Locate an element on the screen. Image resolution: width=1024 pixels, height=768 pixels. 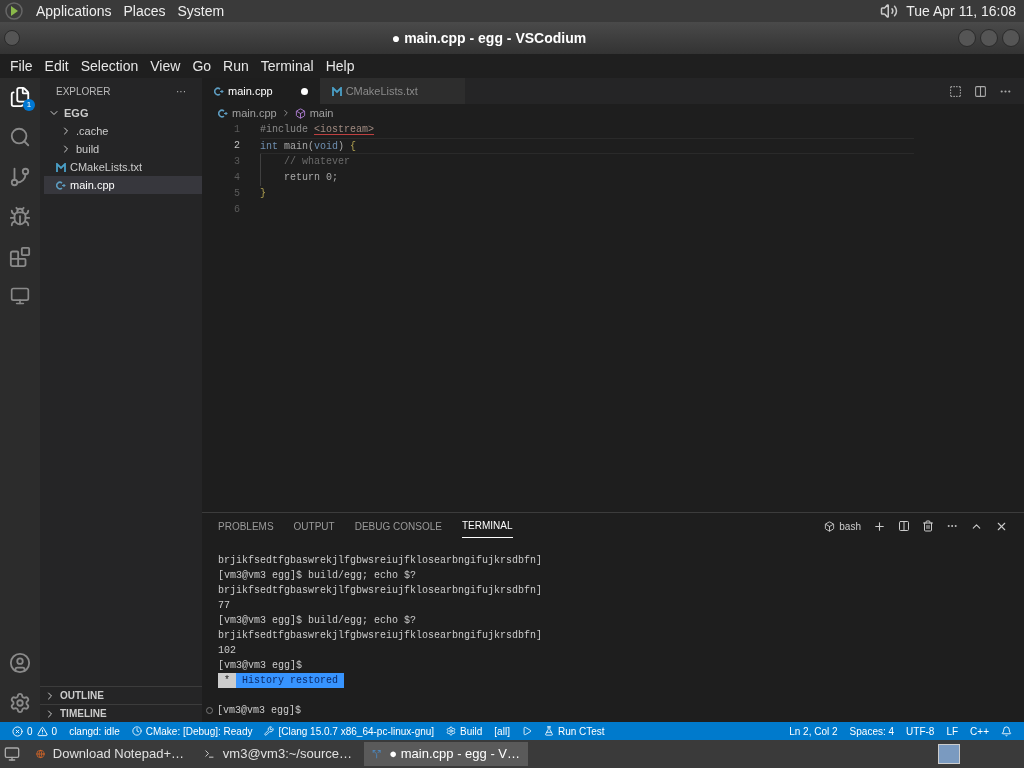
volume-icon is located at coordinates (889, 11).